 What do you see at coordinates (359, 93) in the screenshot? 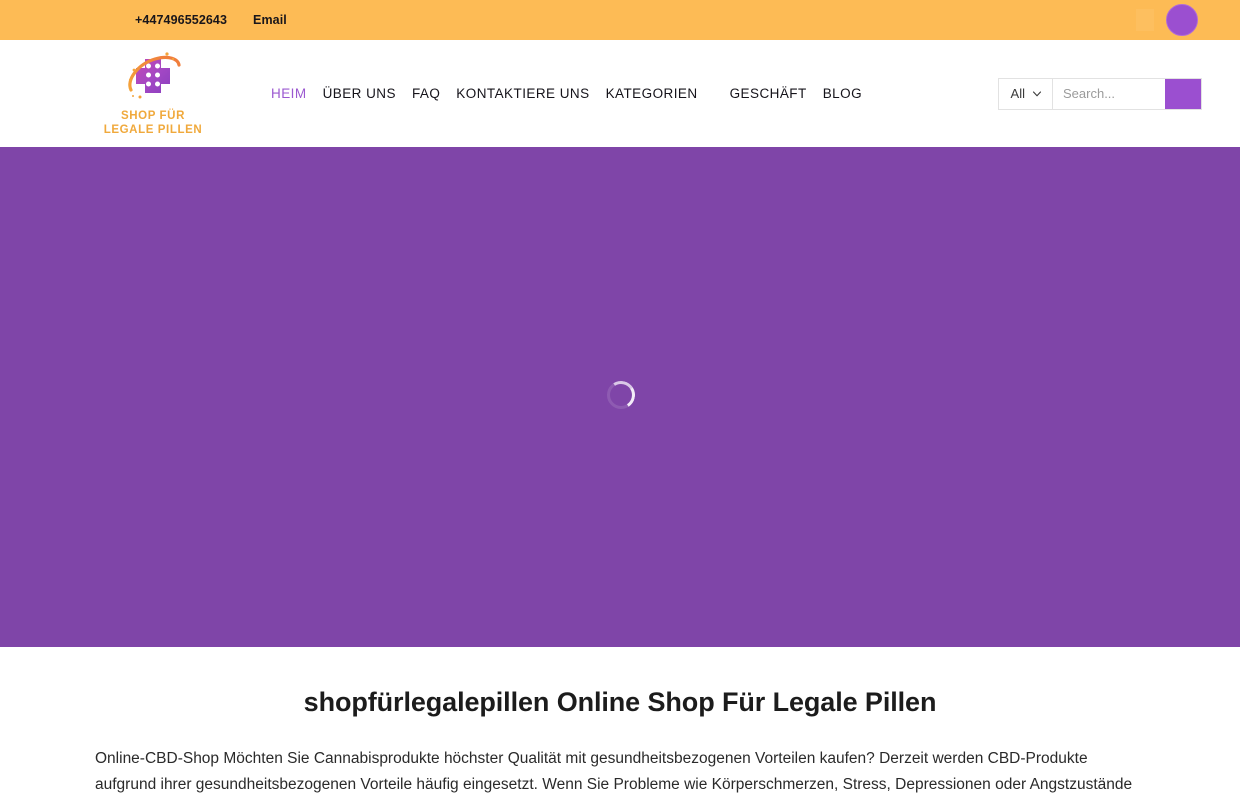
I see `nav-item-uber-uns: ÜBER UNS` at bounding box center [359, 93].